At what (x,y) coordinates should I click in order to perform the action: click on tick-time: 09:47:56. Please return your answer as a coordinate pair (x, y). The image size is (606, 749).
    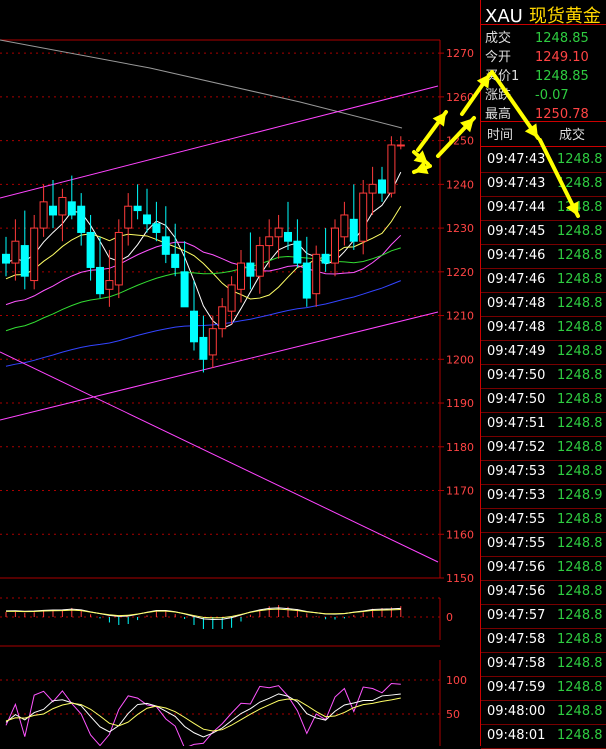
    Looking at the image, I should click on (516, 591).